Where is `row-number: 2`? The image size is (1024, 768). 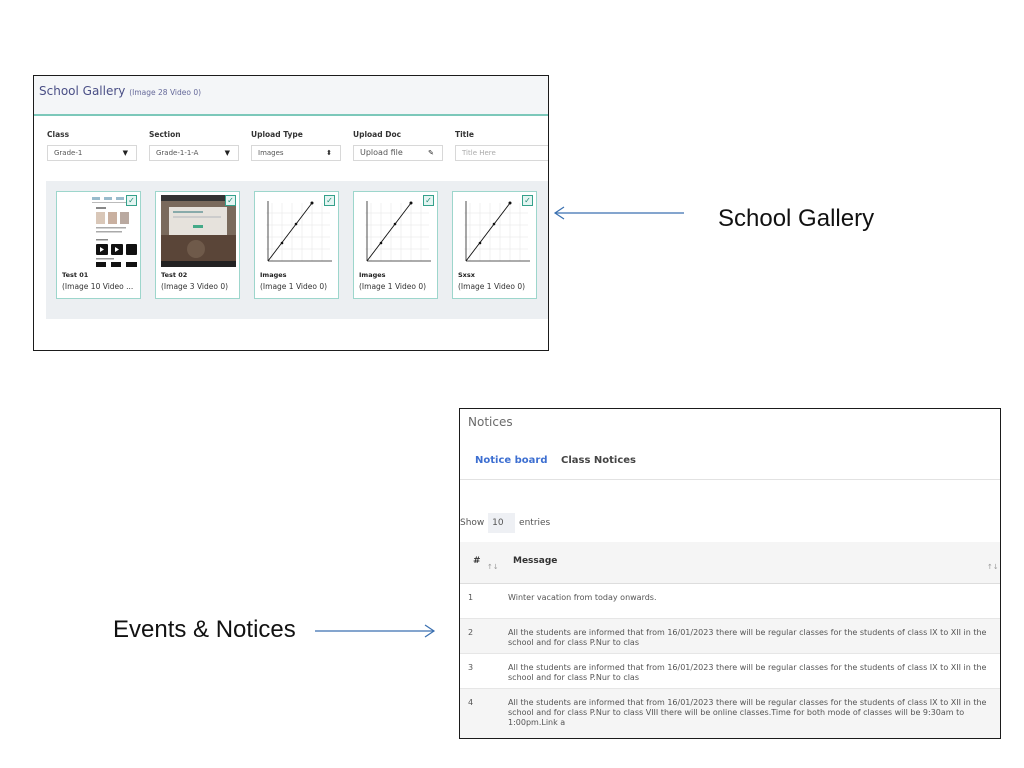
row-number: 2 is located at coordinates (471, 632).